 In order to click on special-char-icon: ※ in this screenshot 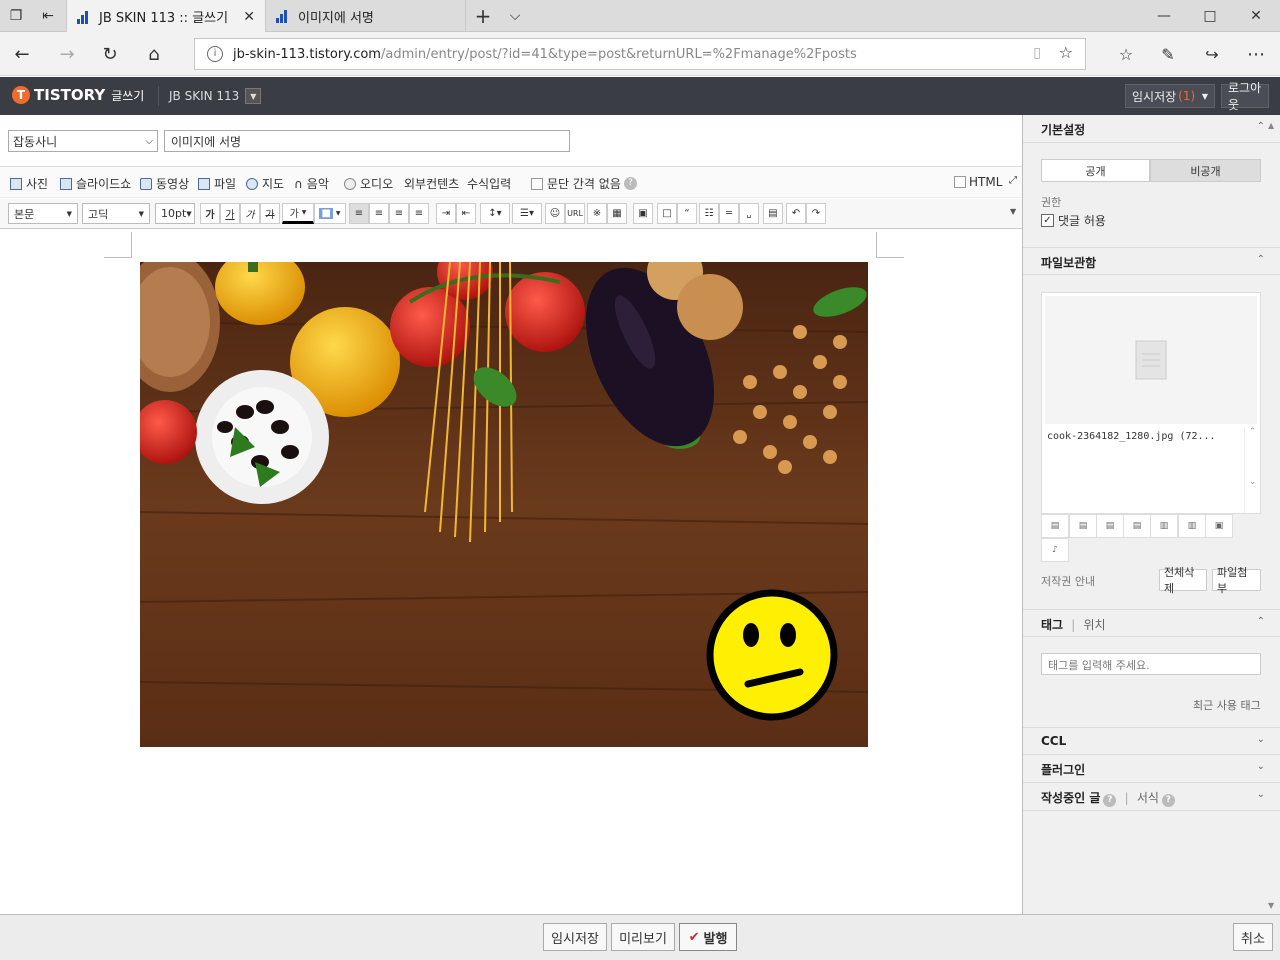, I will do `click(597, 213)`.